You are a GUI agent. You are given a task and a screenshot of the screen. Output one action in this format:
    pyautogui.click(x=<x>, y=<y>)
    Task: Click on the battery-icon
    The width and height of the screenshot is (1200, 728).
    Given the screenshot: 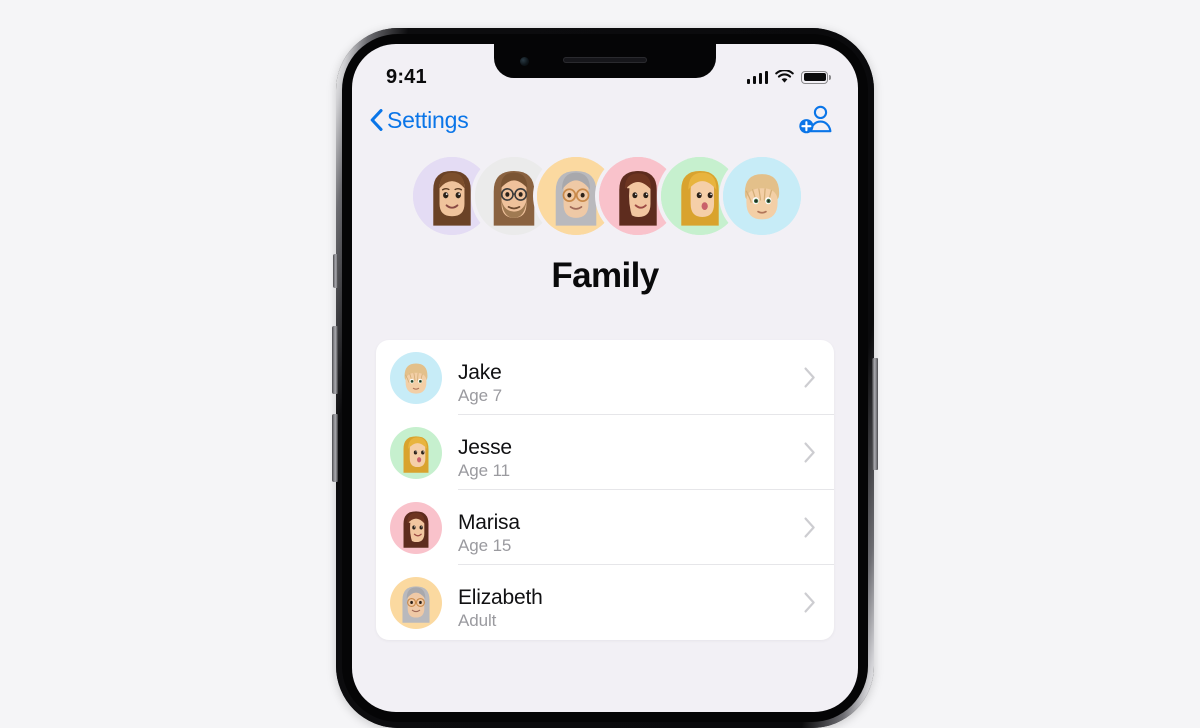 What is the action you would take?
    pyautogui.click(x=816, y=77)
    